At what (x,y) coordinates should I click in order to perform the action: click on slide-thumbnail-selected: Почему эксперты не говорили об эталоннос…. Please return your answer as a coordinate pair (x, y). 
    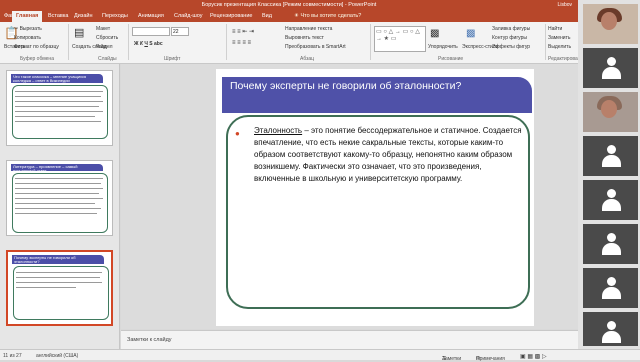
    Looking at the image, I should click on (59, 288).